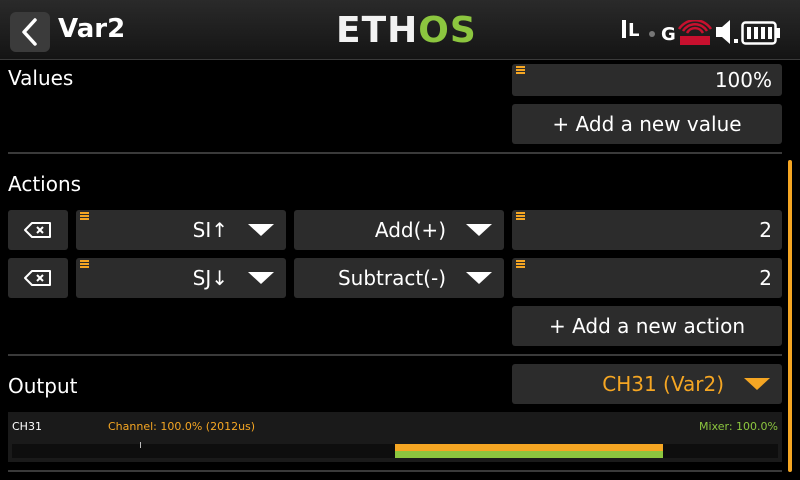  What do you see at coordinates (529, 454) in the screenshot?
I see `mixer-bar` at bounding box center [529, 454].